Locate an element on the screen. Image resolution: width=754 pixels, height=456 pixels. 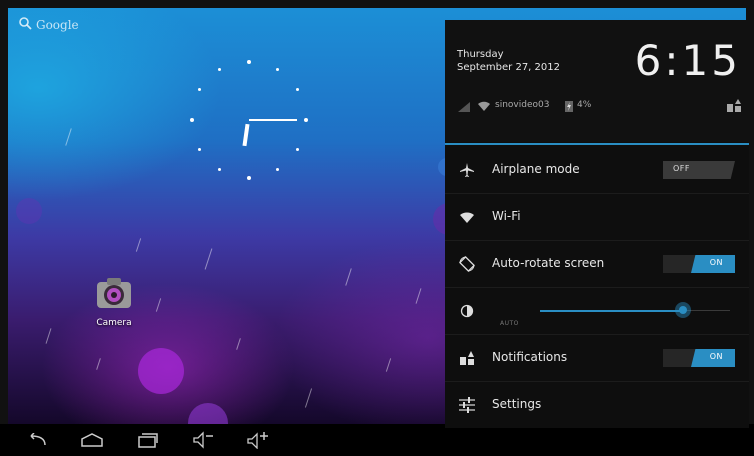
status-row: sinovideo03 4% is located at coordinates (599, 107).